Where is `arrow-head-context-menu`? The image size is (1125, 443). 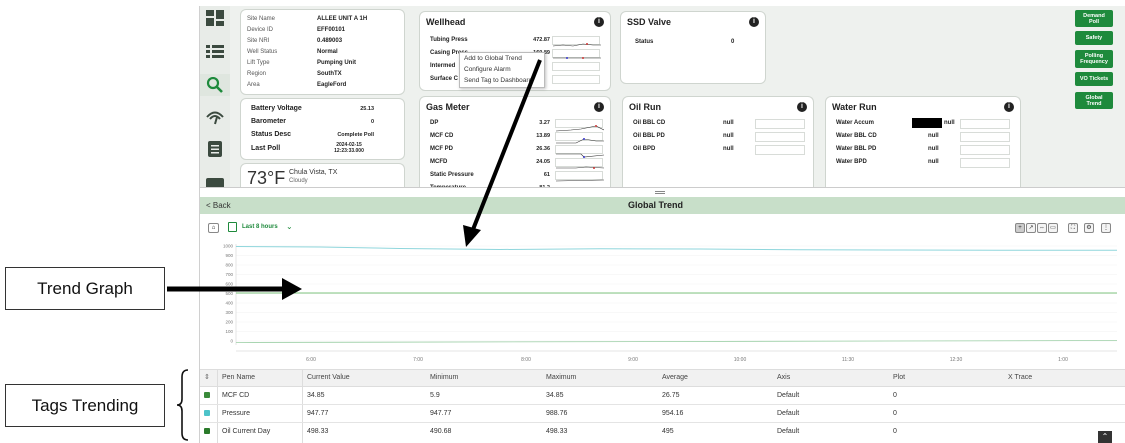 arrow-head-context-menu is located at coordinates (472, 236).